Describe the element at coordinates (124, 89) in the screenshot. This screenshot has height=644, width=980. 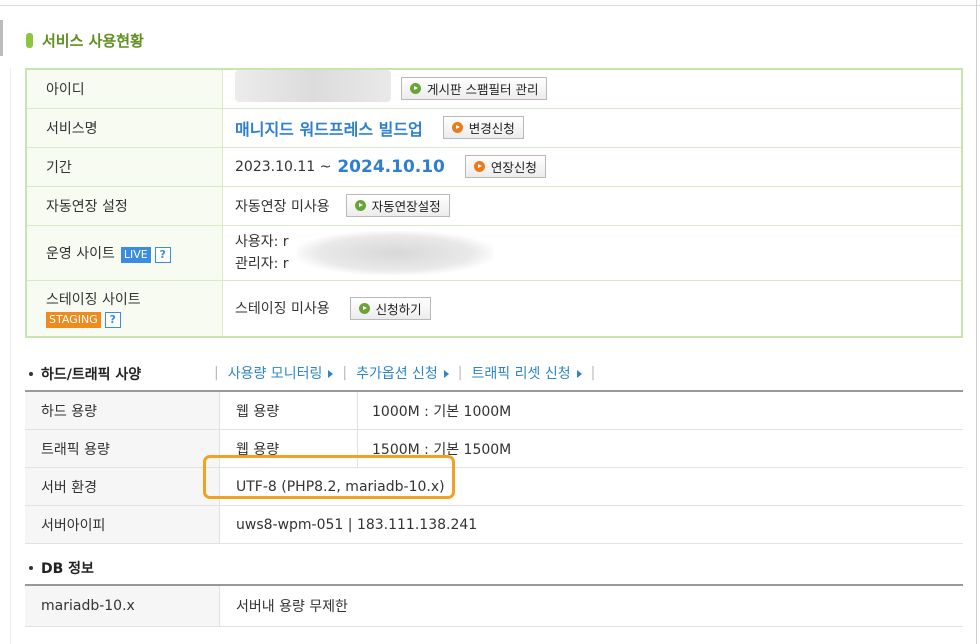
I see `id-label: 아이디` at that location.